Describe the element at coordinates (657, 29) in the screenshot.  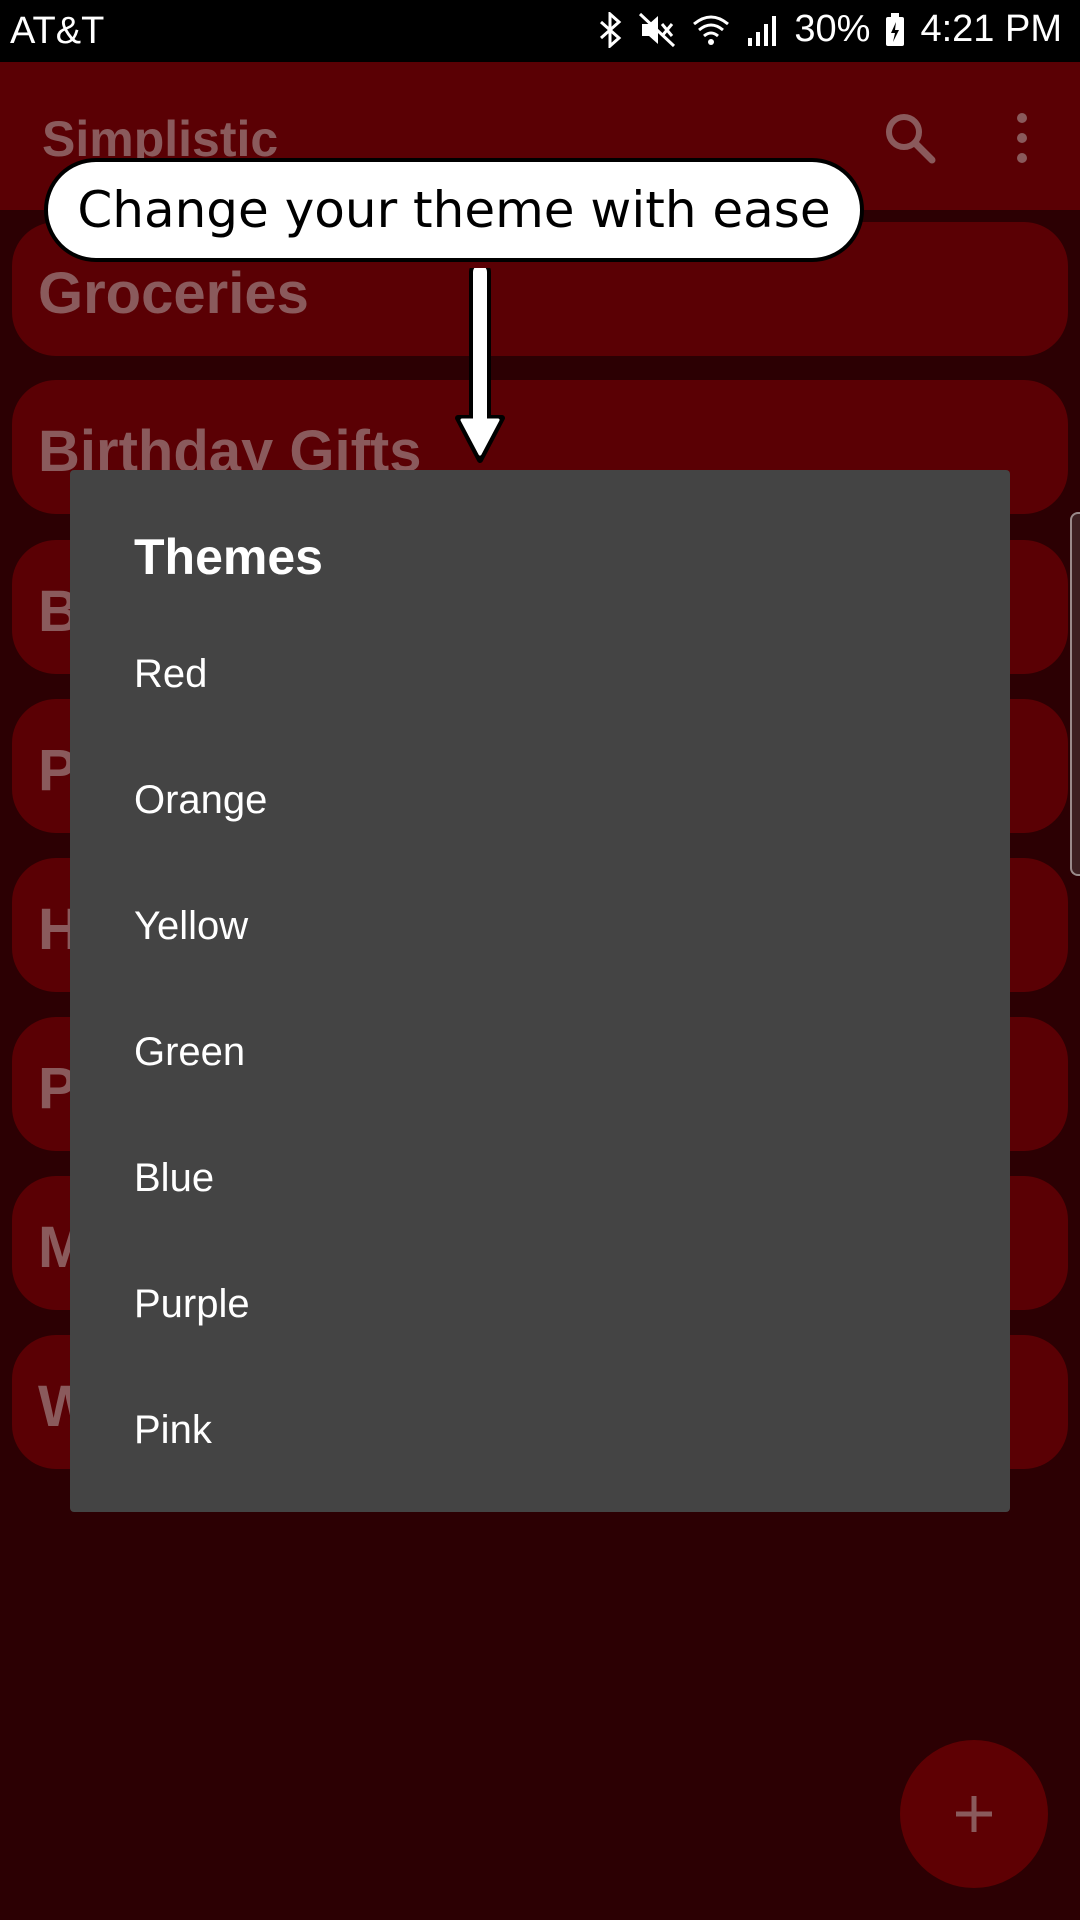
I see `mute-icon` at that location.